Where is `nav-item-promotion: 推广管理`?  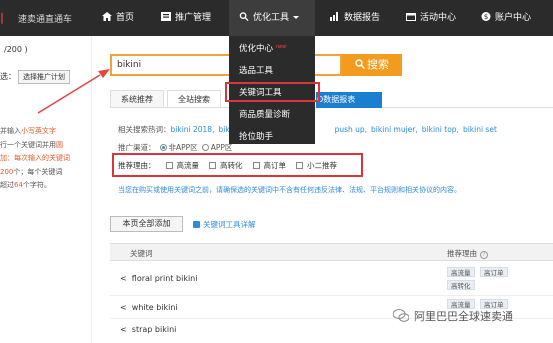 nav-item-promotion: 推广管理 is located at coordinates (186, 18).